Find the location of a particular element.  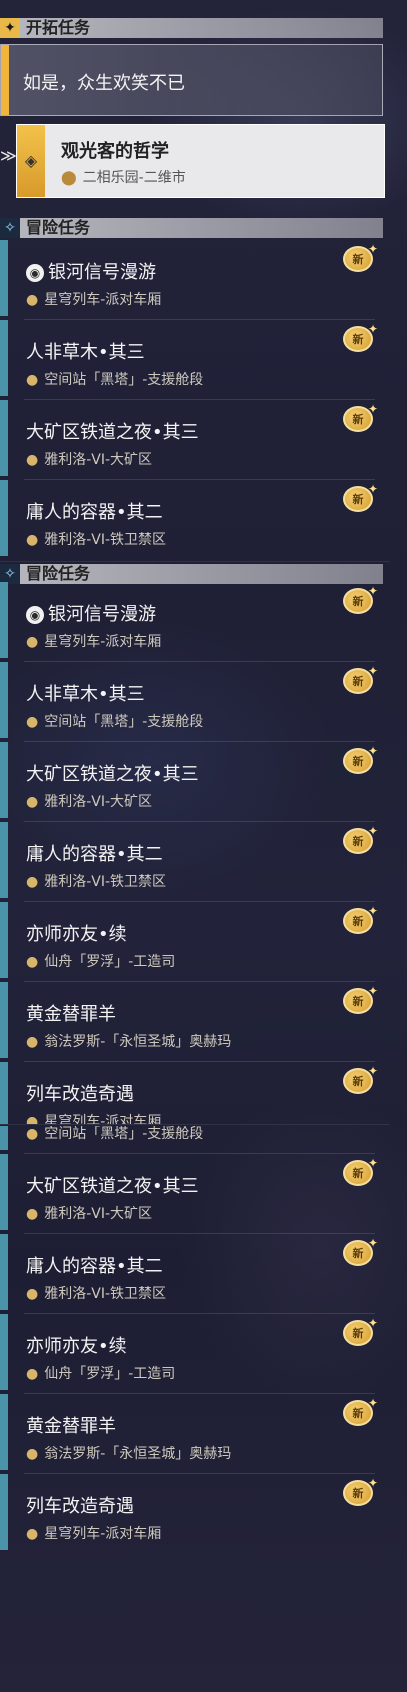

mission-name: 黄金替罪羊 is located at coordinates (71, 1014).